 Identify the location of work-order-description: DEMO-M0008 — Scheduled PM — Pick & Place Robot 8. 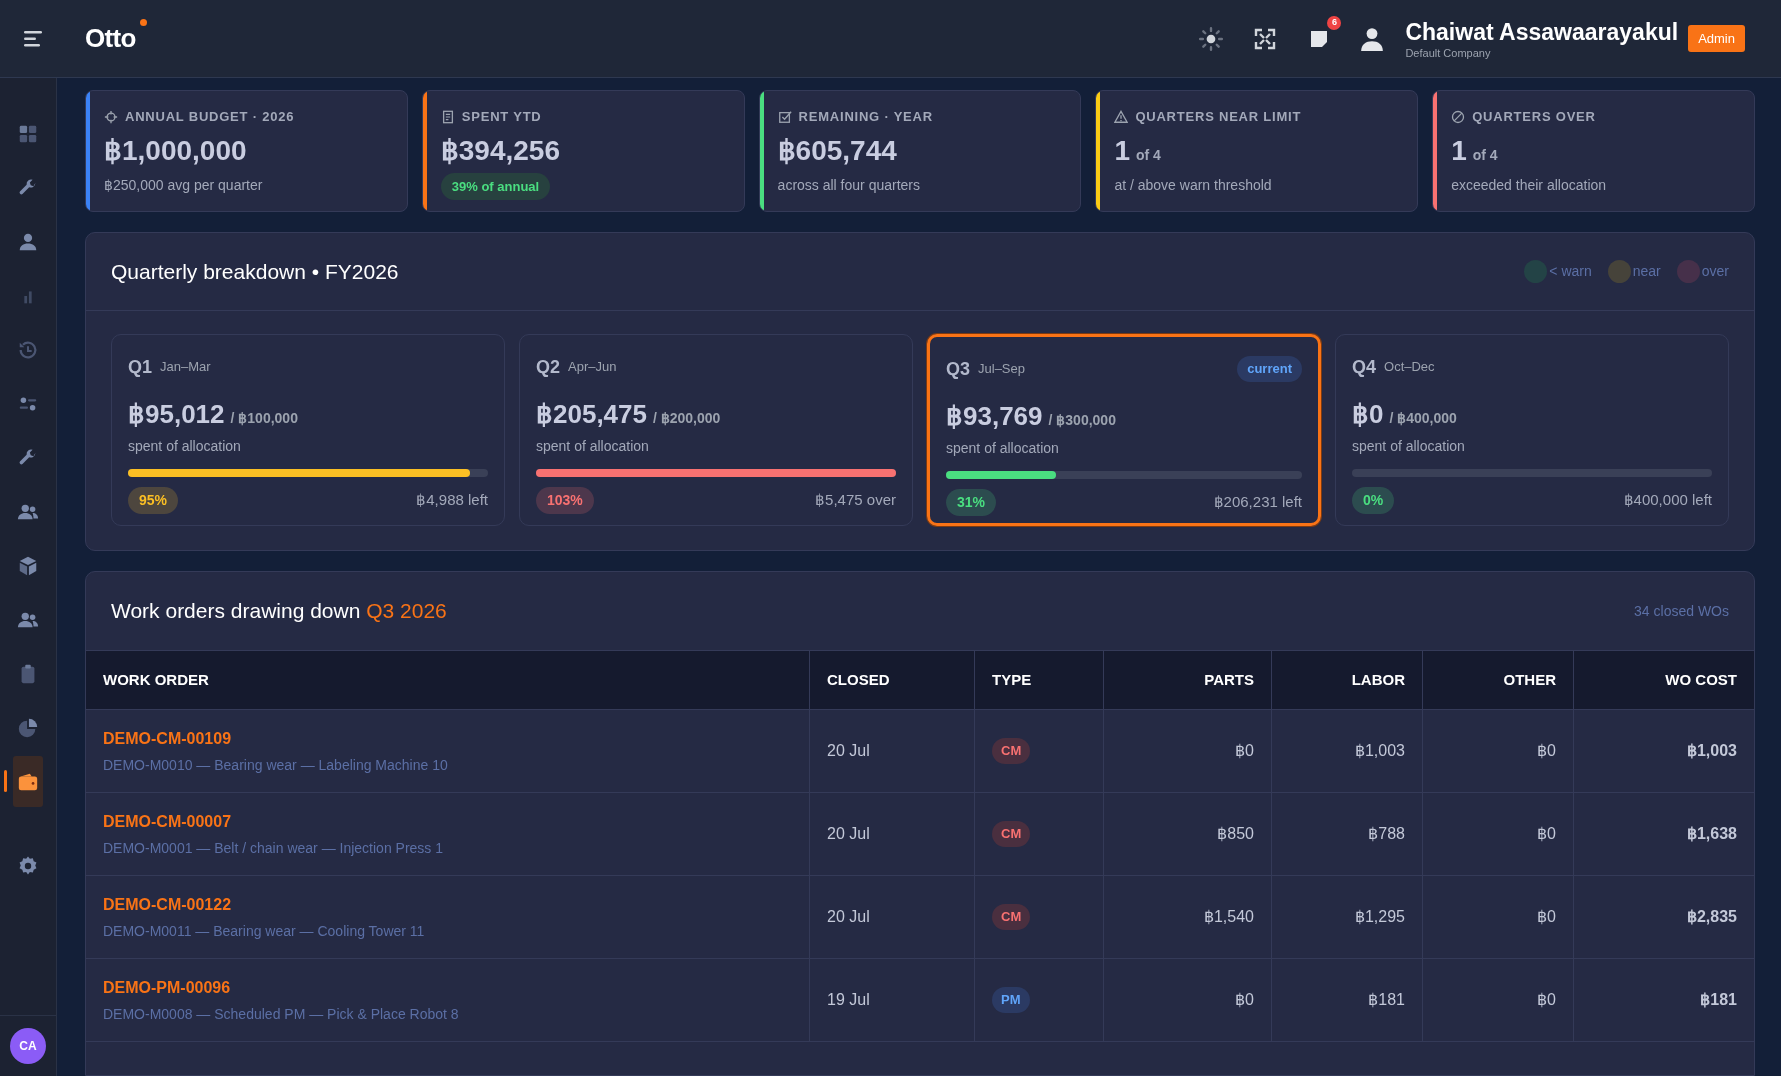
(281, 1014).